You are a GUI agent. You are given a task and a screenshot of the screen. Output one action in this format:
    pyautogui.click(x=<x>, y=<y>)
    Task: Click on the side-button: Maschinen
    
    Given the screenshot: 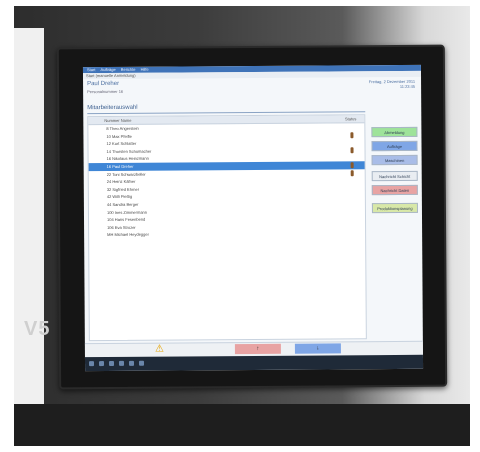 What is the action you would take?
    pyautogui.click(x=394, y=160)
    